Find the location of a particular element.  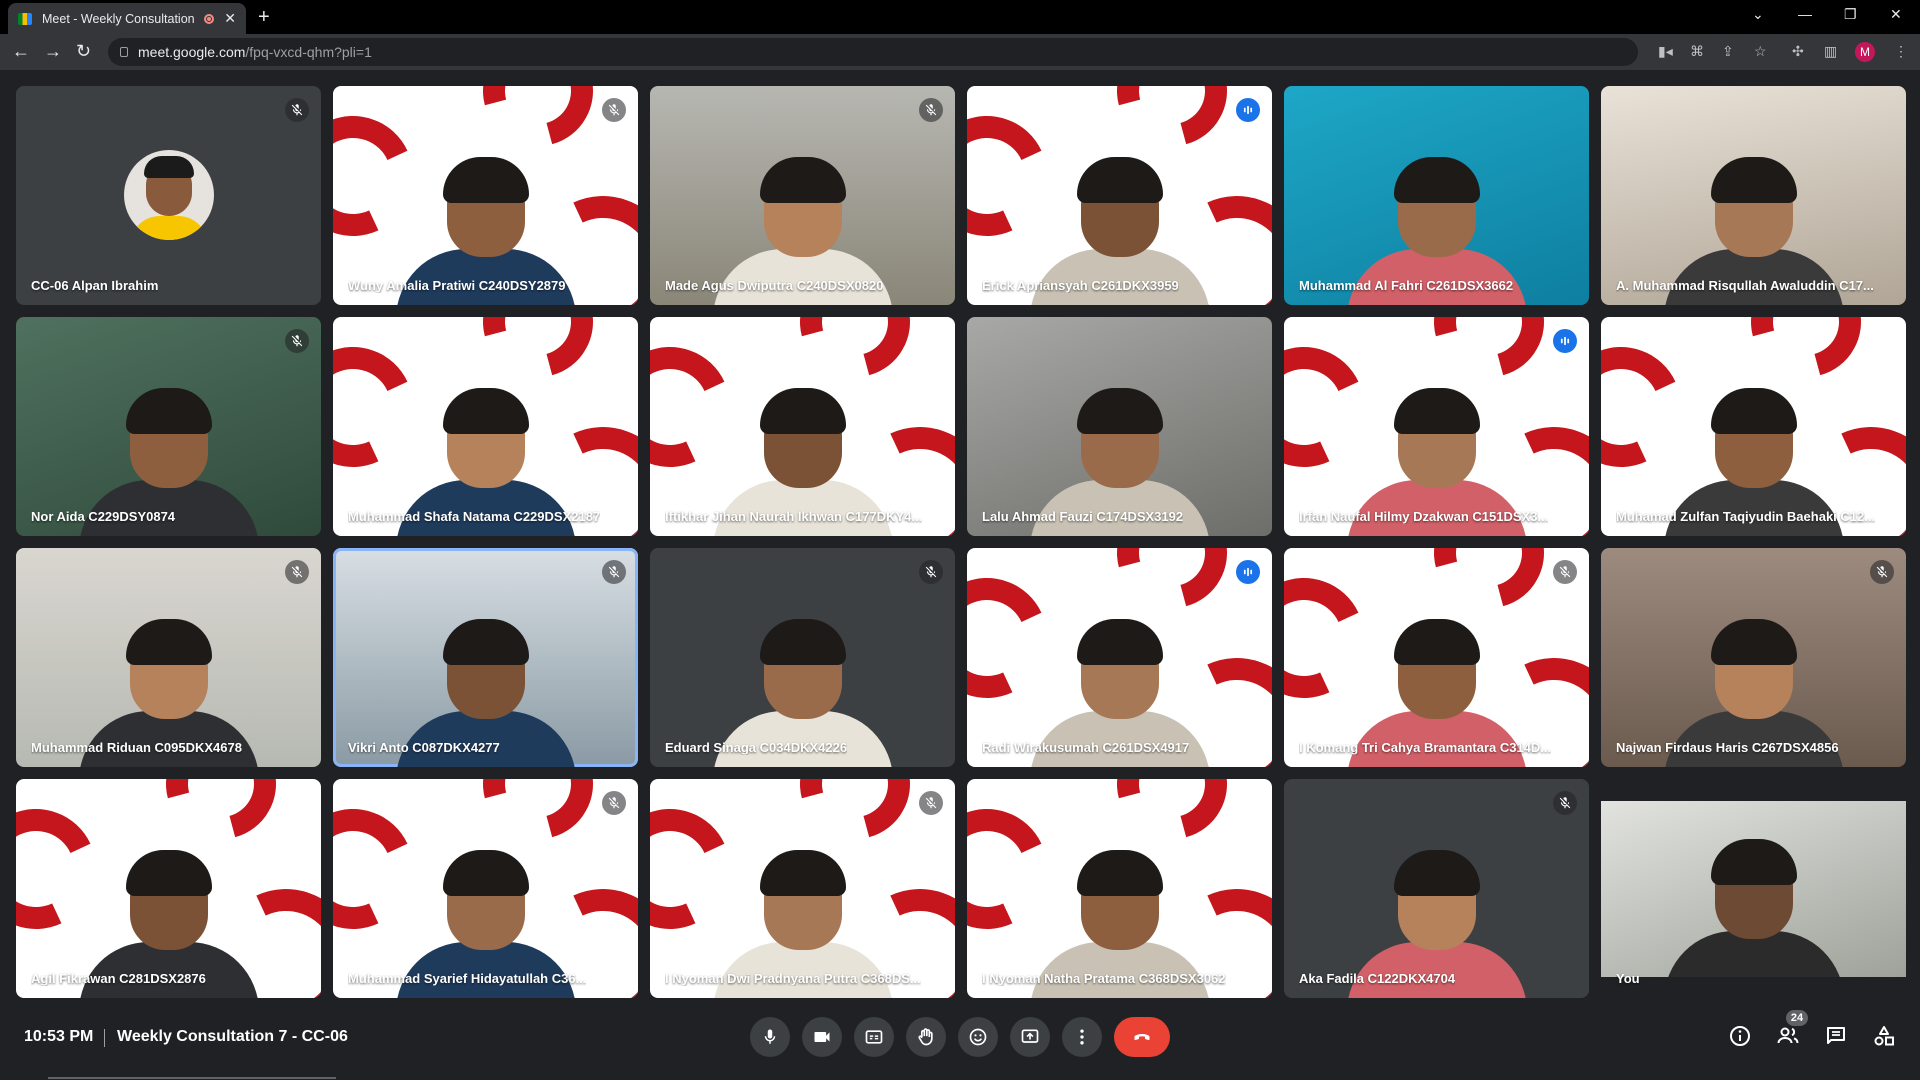

browser-menu-icon: ⋮ is located at coordinates (1901, 51).